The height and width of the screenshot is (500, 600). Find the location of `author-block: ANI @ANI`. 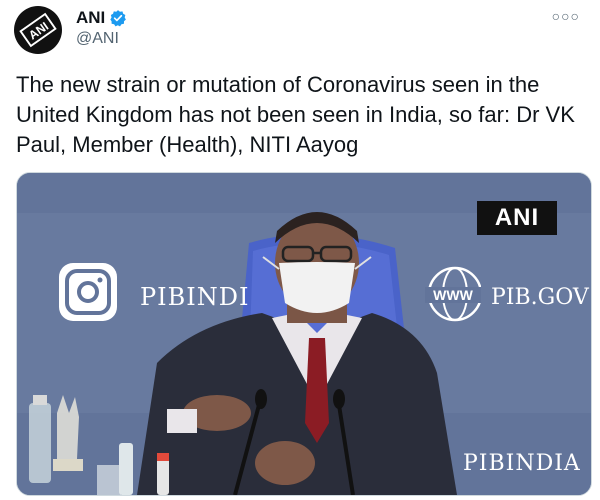

author-block: ANI @ANI is located at coordinates (101, 28).